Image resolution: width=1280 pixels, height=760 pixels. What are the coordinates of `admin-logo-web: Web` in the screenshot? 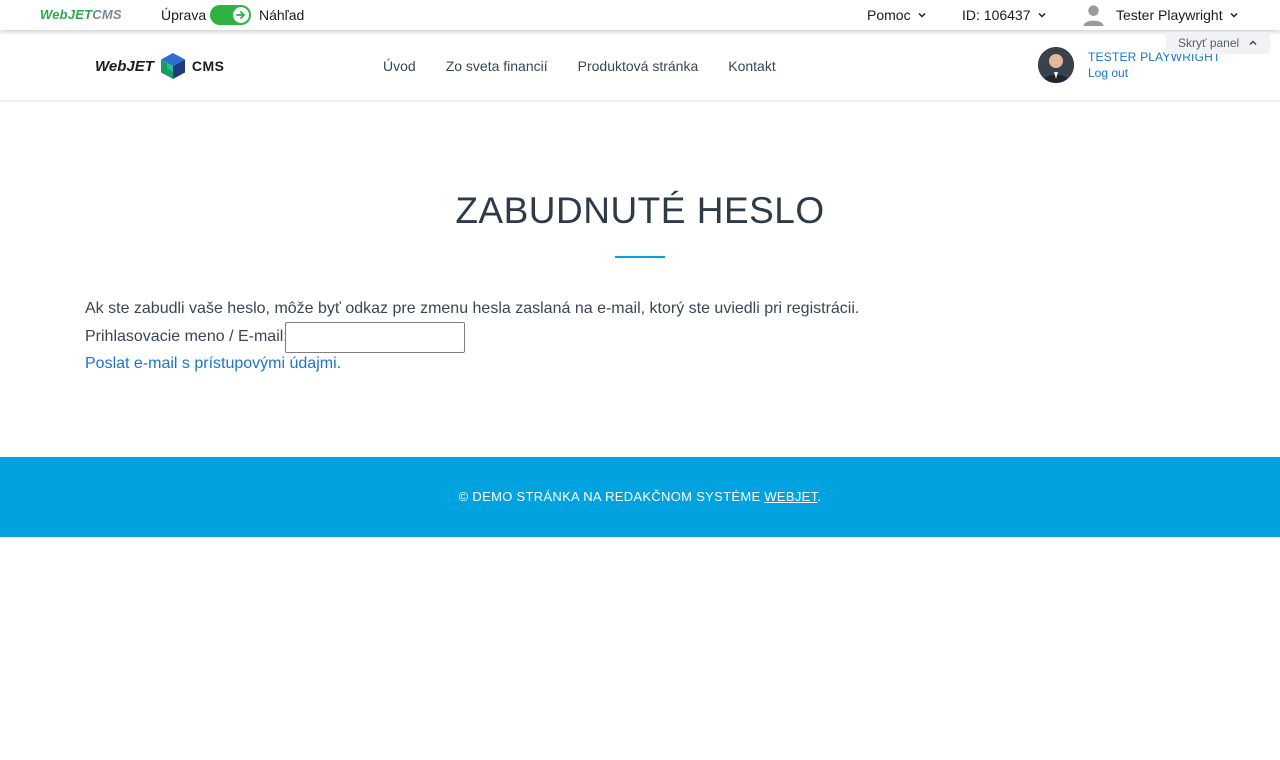 It's located at (54, 14).